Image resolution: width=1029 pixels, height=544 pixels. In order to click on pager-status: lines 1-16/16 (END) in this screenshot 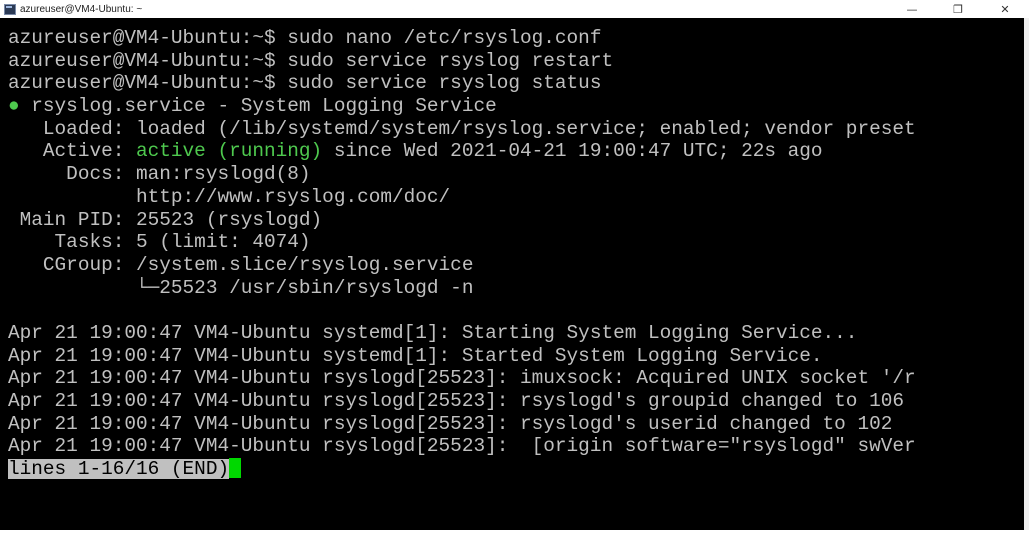, I will do `click(119, 469)`.